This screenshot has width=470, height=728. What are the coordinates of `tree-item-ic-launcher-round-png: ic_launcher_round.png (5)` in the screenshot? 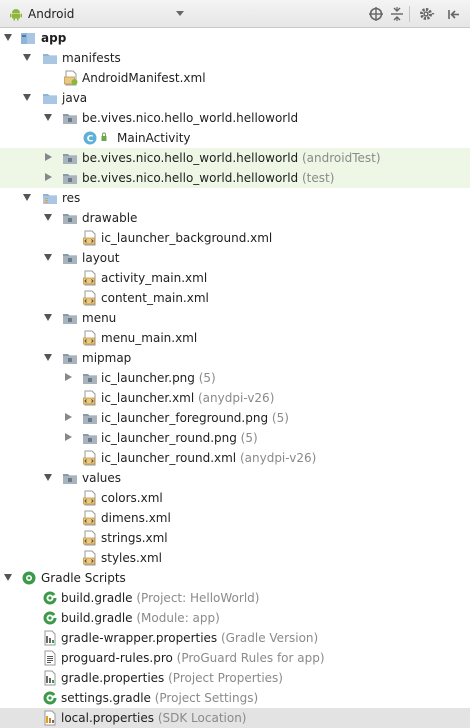 It's located at (235, 438).